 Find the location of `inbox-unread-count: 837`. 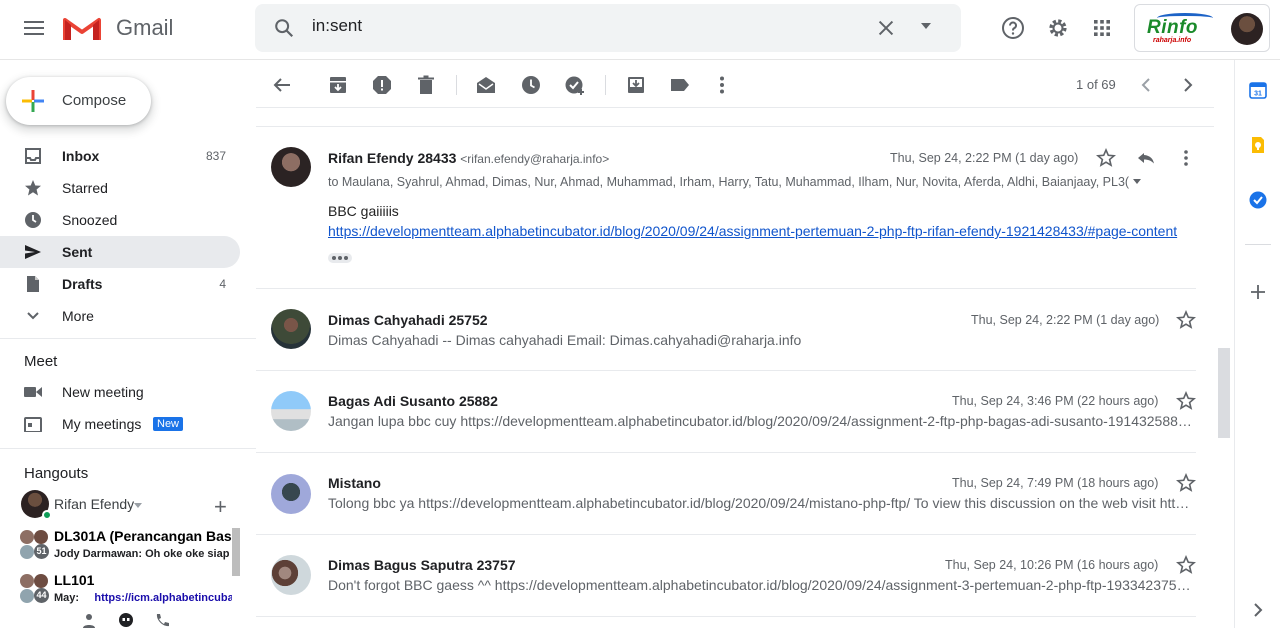

inbox-unread-count: 837 is located at coordinates (215, 156).